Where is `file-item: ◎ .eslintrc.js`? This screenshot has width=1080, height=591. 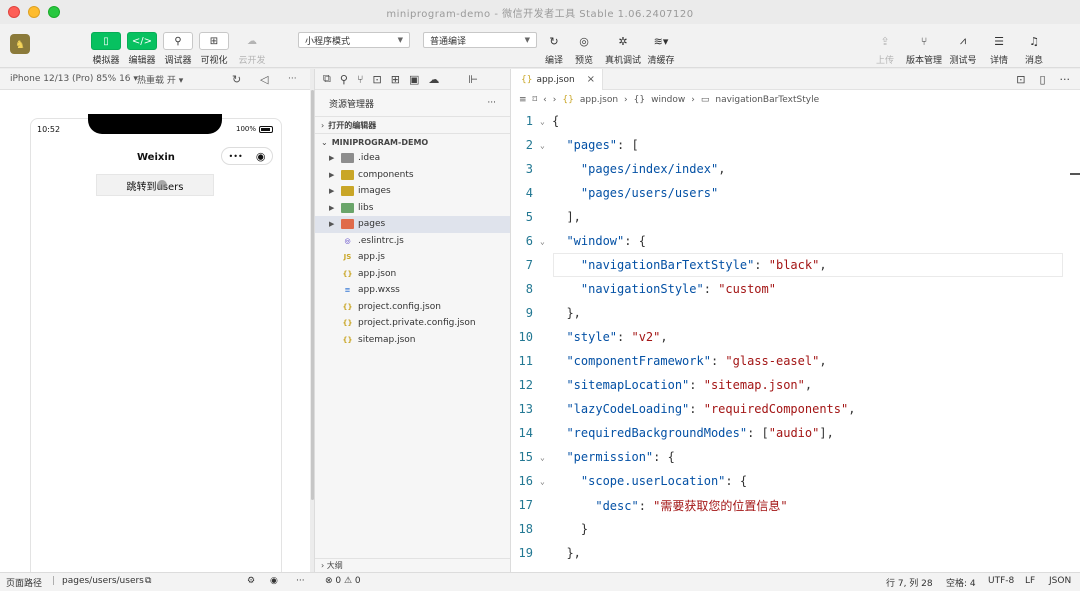 file-item: ◎ .eslintrc.js is located at coordinates (412, 241).